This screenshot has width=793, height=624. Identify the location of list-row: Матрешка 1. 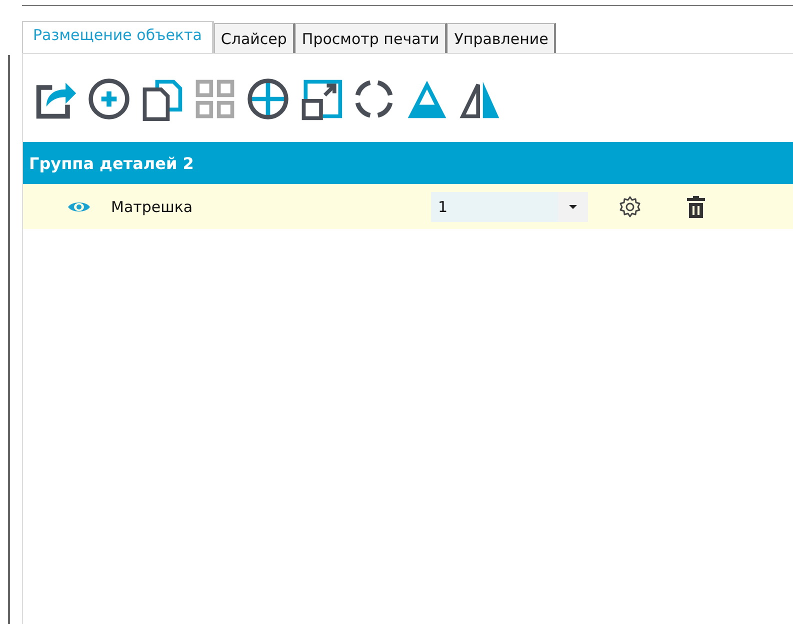
(408, 206).